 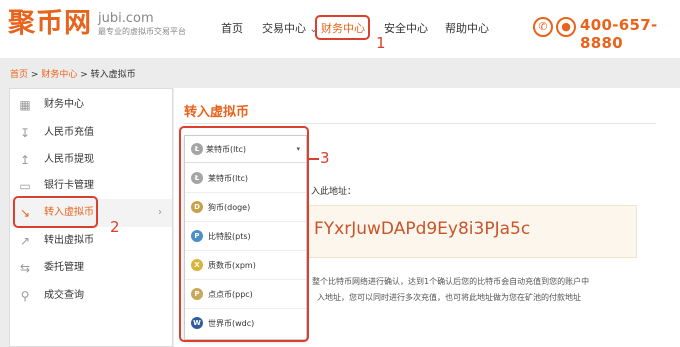 I want to click on page-title: 转入虚拟币, so click(x=217, y=112).